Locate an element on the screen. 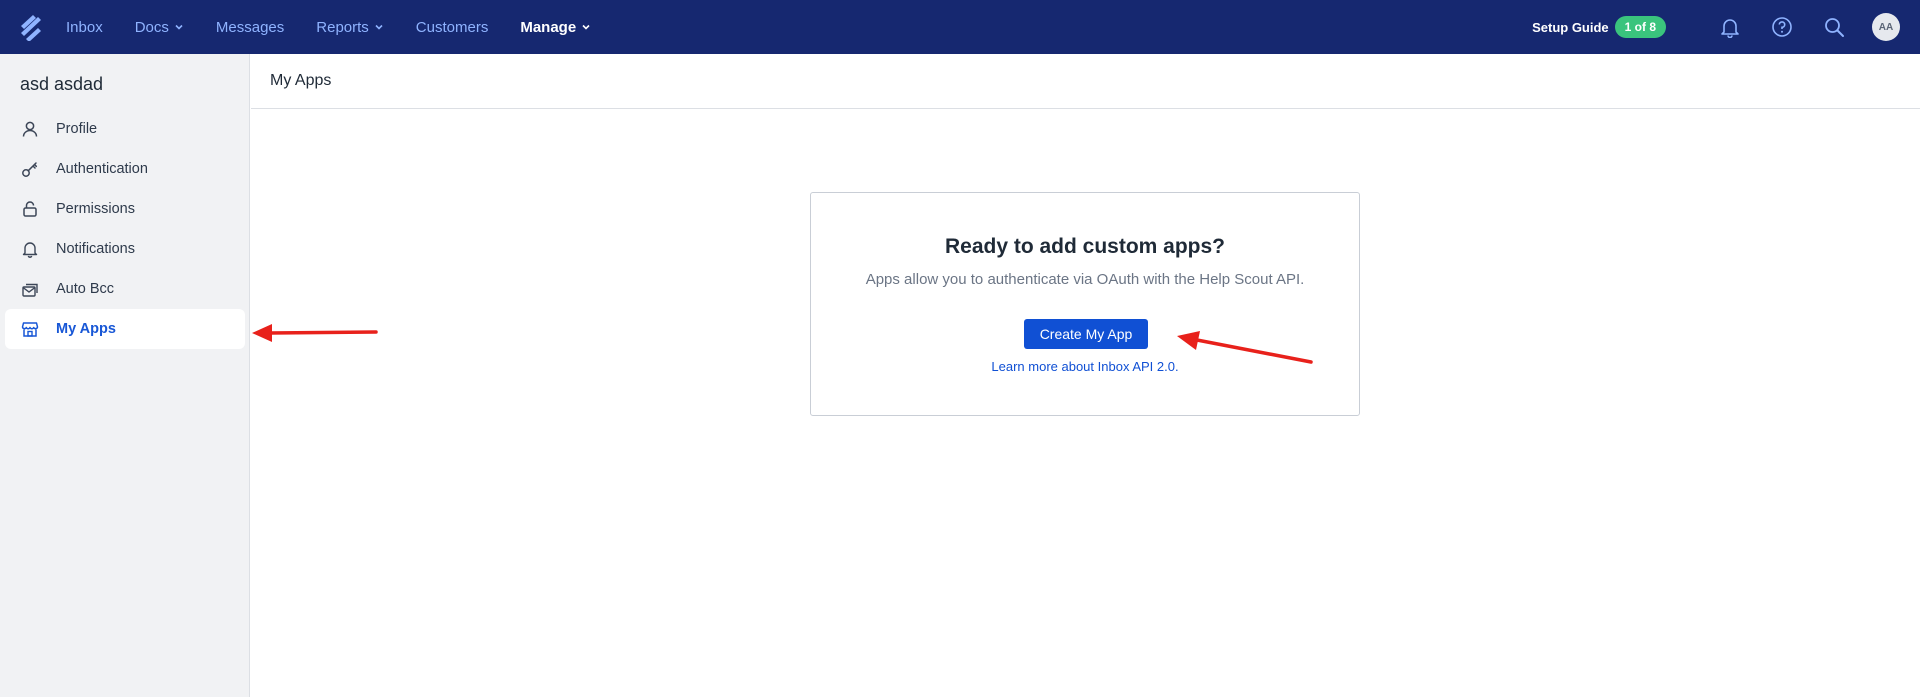  key-icon is located at coordinates (30, 169).